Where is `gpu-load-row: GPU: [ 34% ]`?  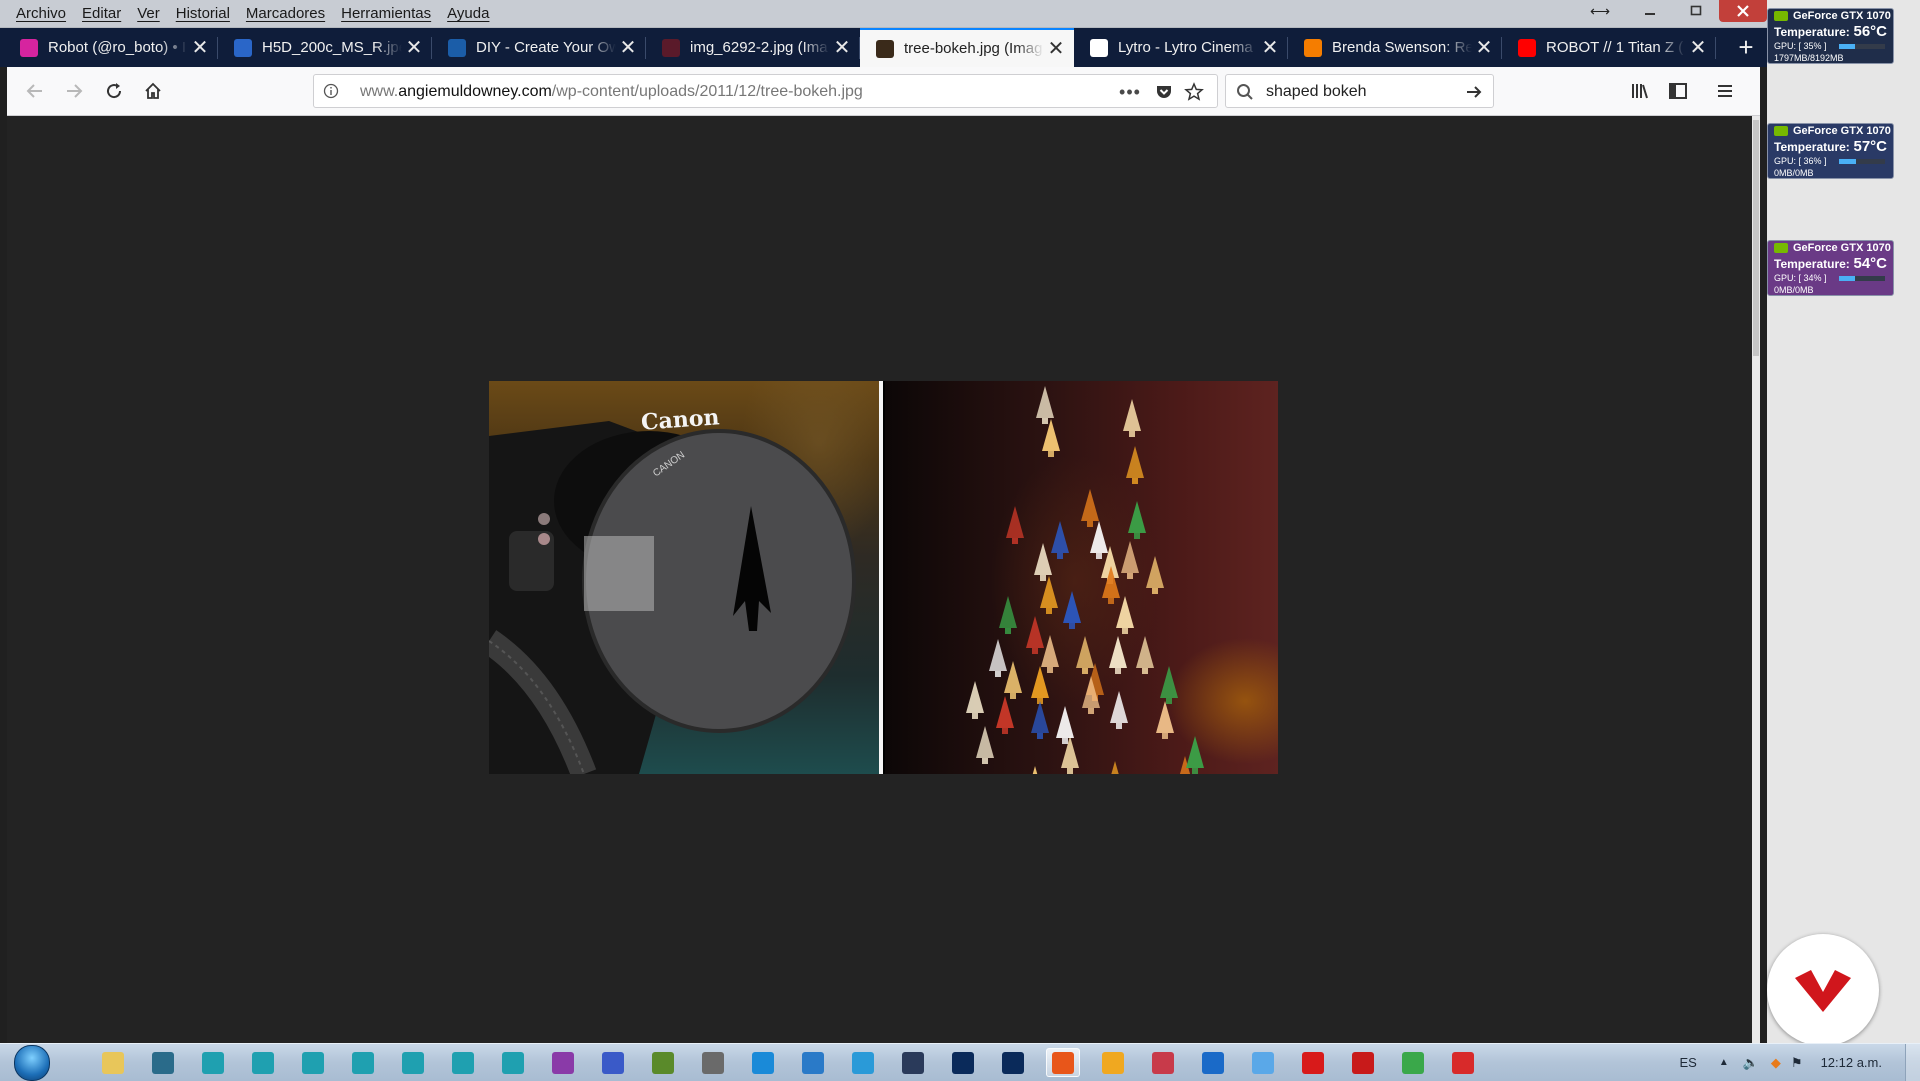 gpu-load-row: GPU: [ 34% ] is located at coordinates (1830, 278).